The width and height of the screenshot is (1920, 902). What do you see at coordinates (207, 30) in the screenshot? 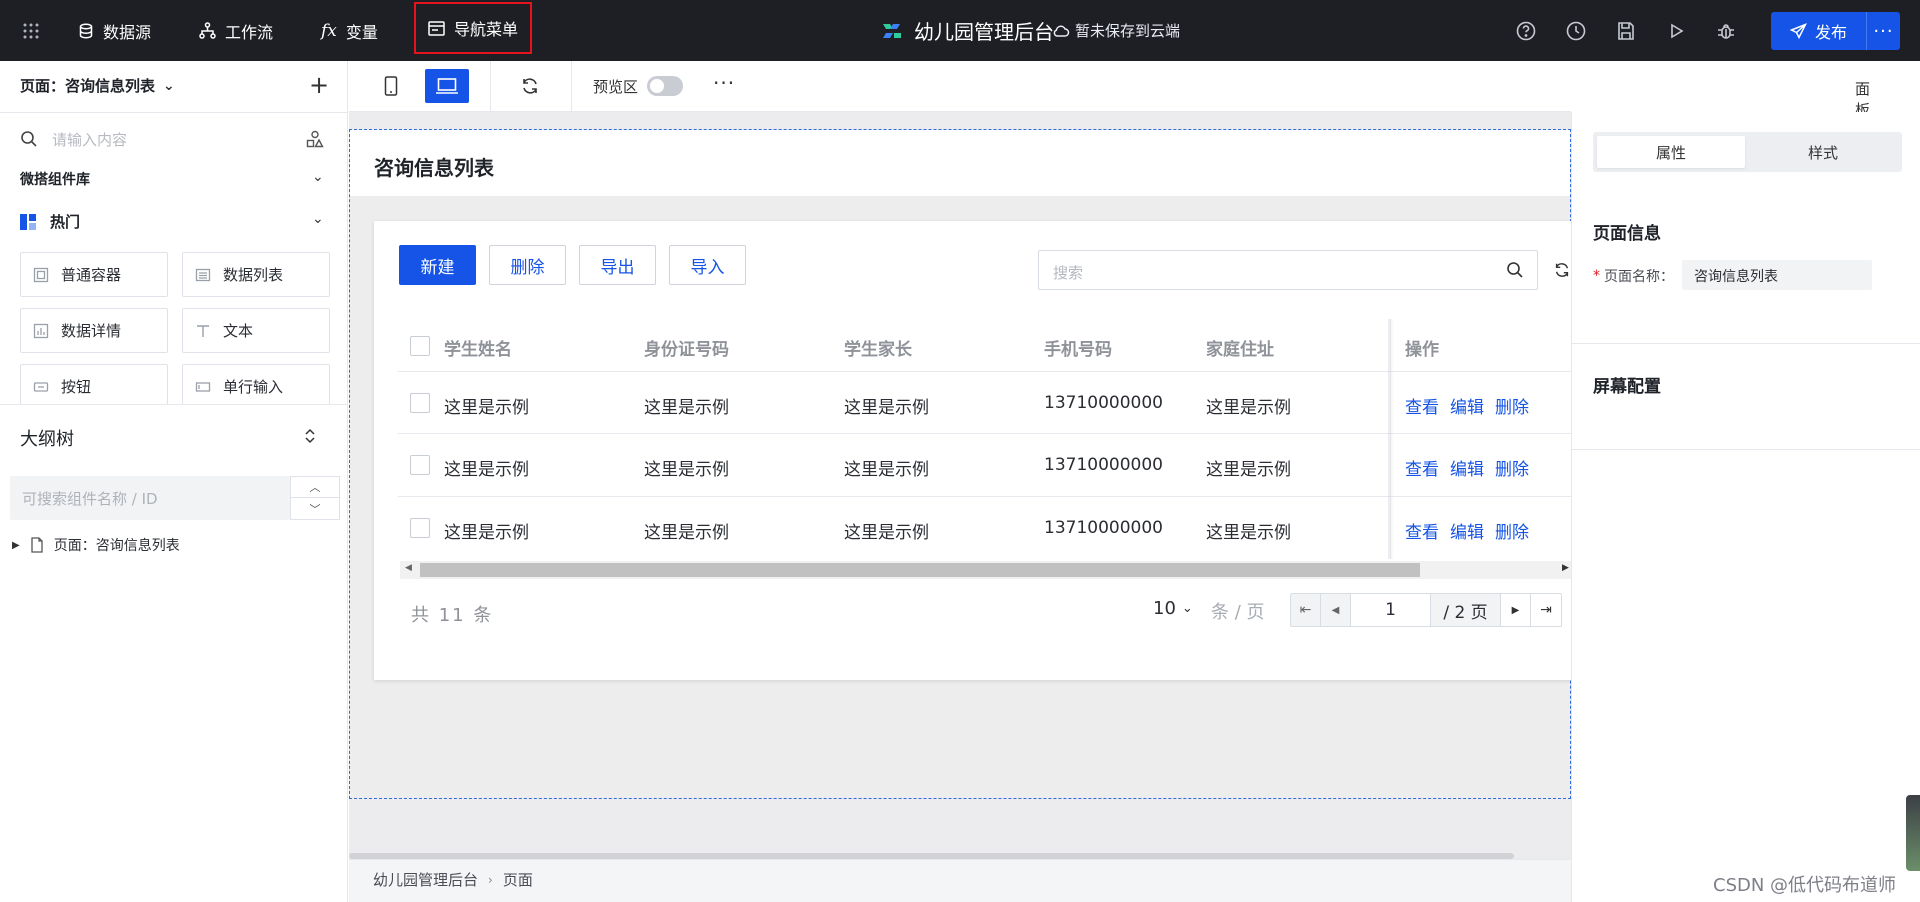
I see `workflow-icon` at bounding box center [207, 30].